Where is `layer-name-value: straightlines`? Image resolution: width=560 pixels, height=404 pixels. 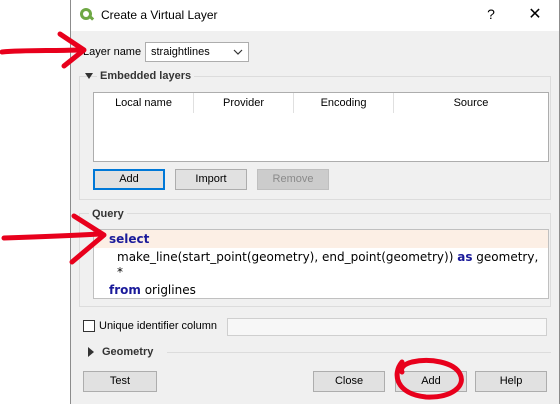 layer-name-value: straightlines is located at coordinates (180, 52).